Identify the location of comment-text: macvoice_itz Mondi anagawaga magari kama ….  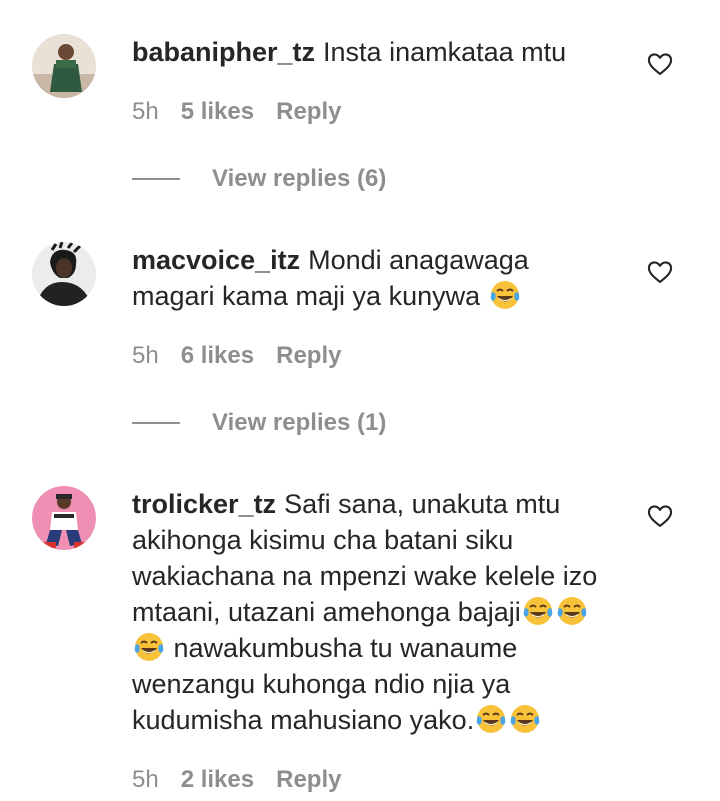
(382, 278).